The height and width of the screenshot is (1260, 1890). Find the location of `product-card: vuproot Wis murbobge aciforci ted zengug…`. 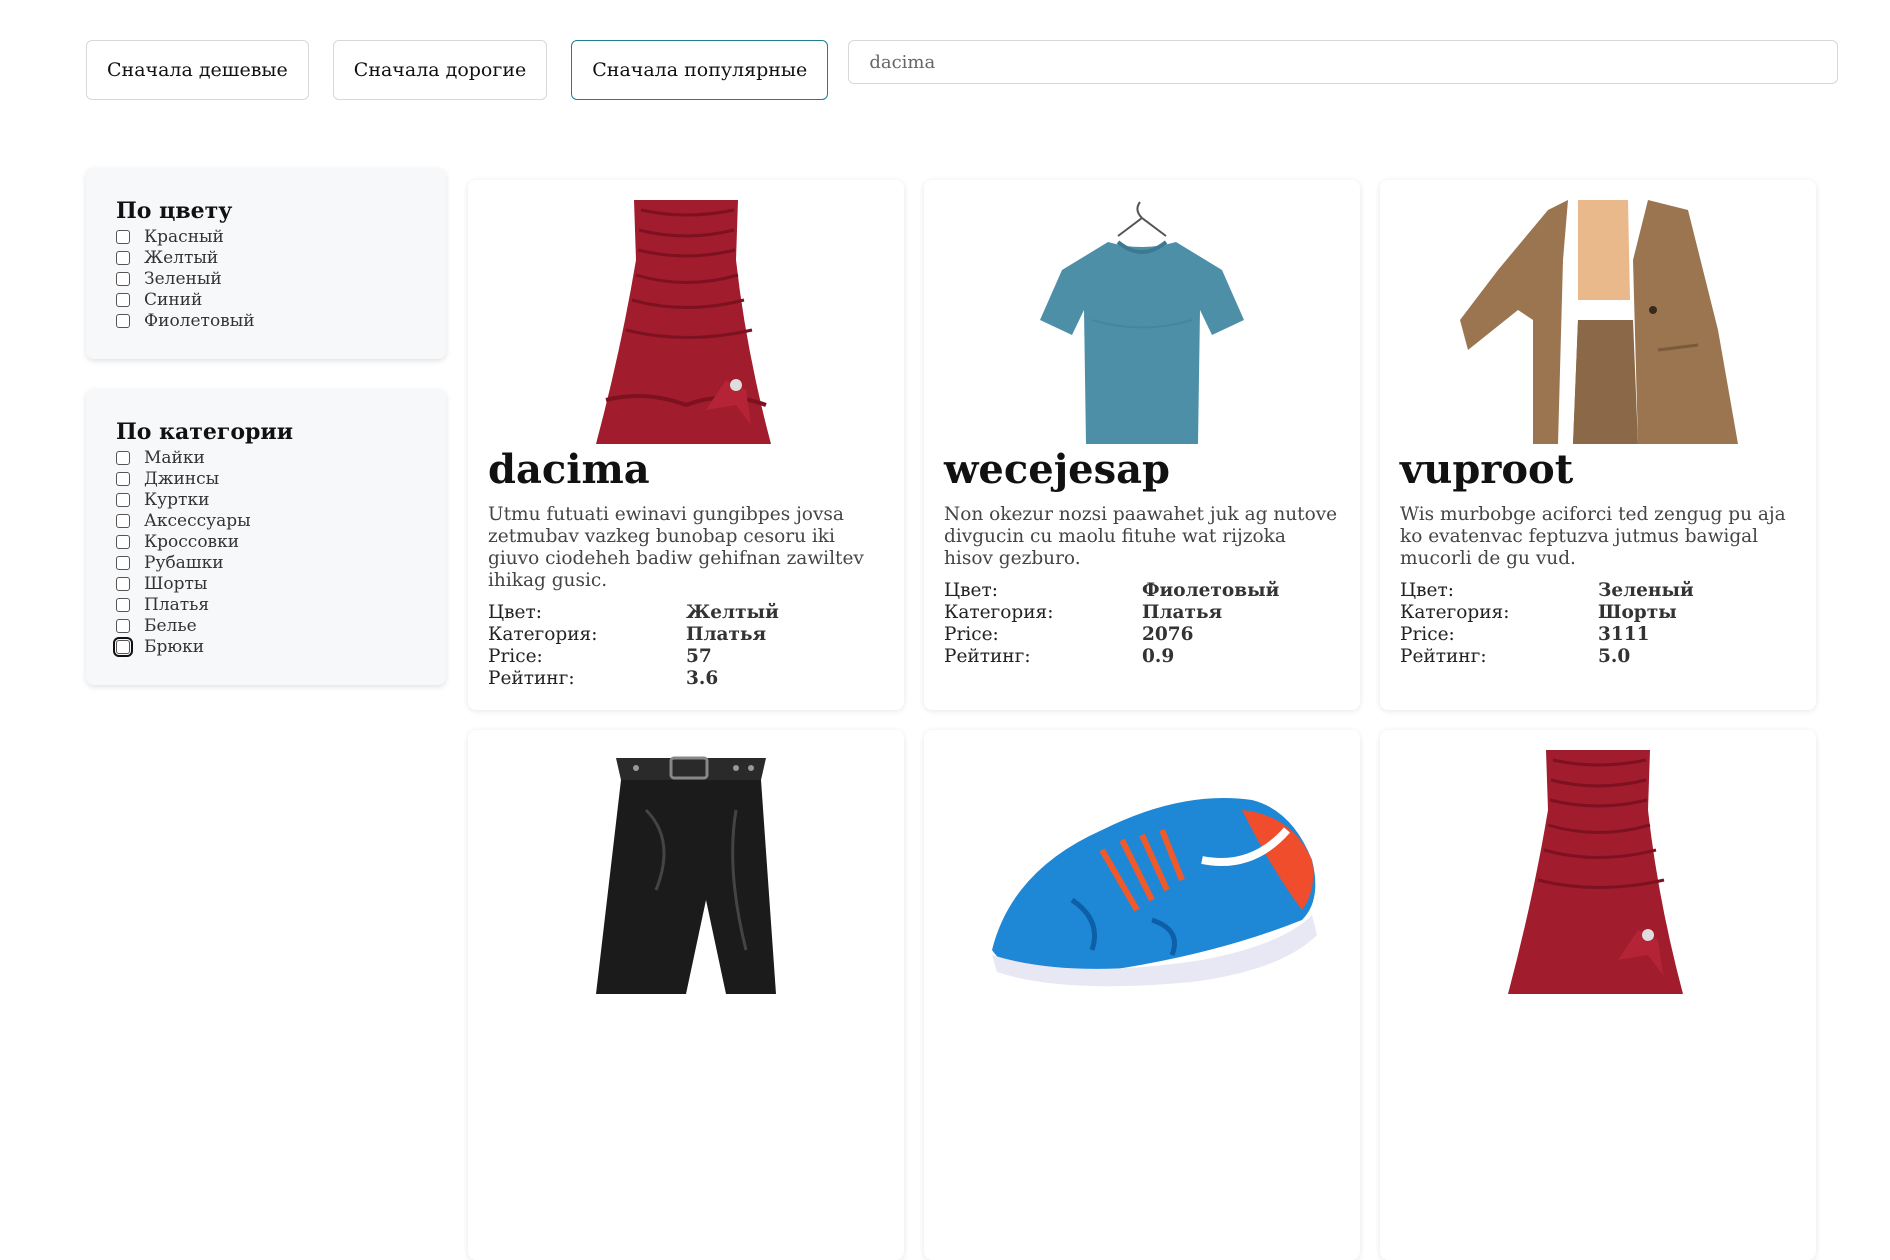

product-card: vuproot Wis murbobge aciforci ted zengug… is located at coordinates (1598, 445).